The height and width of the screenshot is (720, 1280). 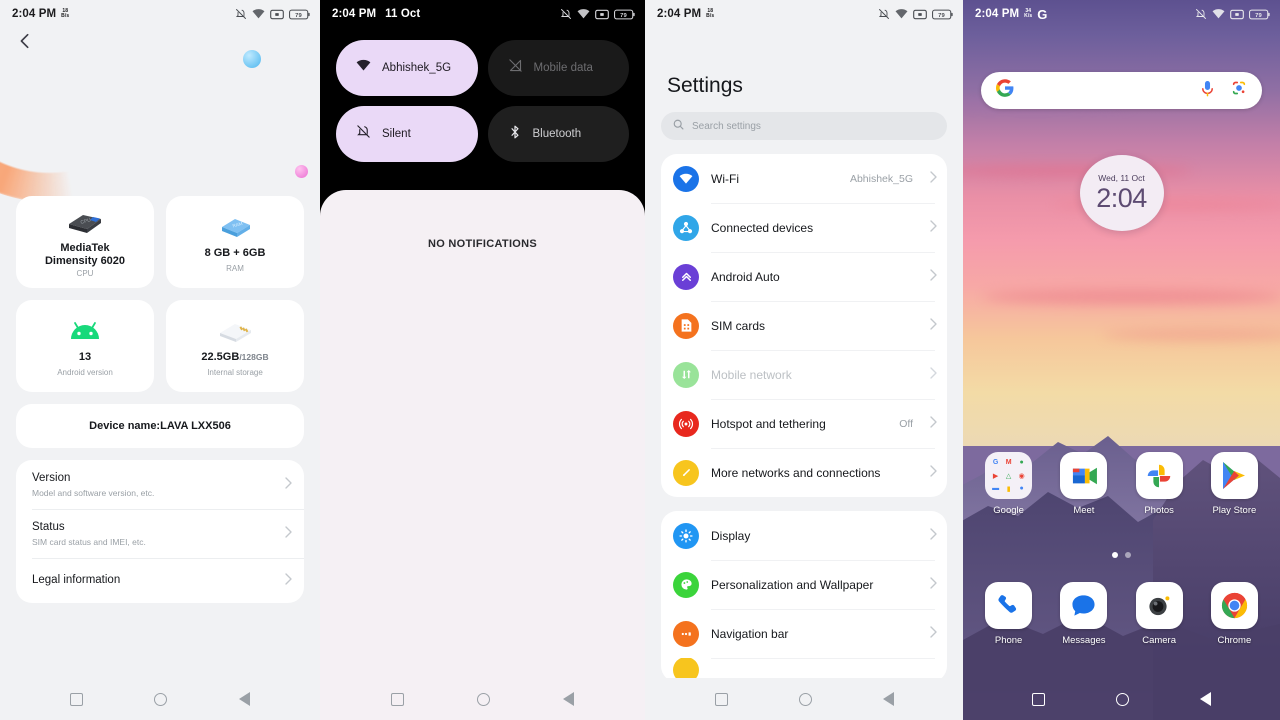 What do you see at coordinates (804, 126) in the screenshot?
I see `search-settings-bar: Search settings` at bounding box center [804, 126].